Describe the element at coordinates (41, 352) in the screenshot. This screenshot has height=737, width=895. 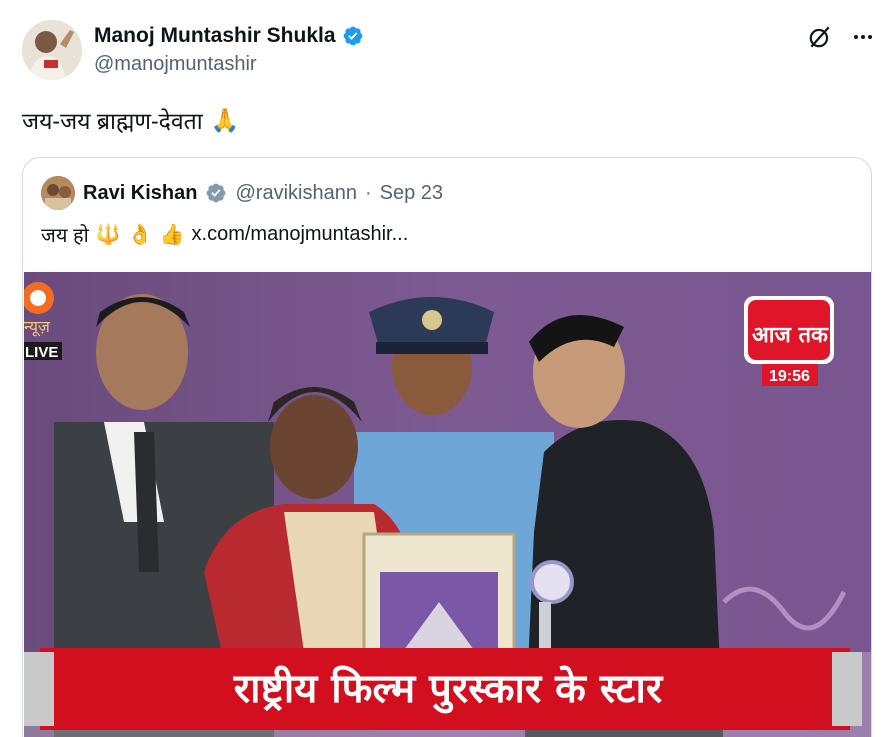
I see `live-label: LIVE` at that location.